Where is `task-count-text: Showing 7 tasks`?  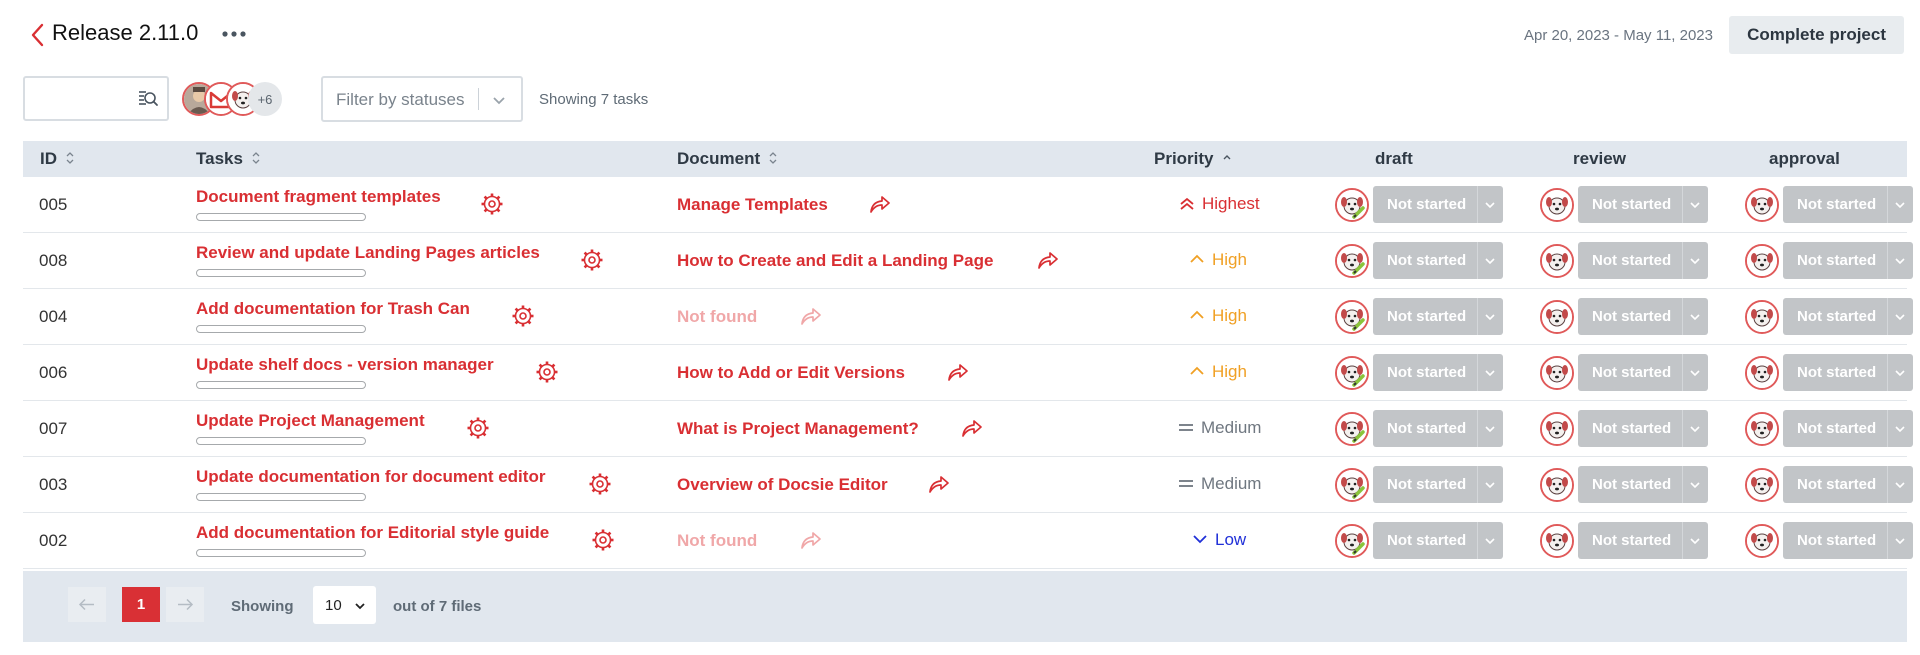
task-count-text: Showing 7 tasks is located at coordinates (594, 99).